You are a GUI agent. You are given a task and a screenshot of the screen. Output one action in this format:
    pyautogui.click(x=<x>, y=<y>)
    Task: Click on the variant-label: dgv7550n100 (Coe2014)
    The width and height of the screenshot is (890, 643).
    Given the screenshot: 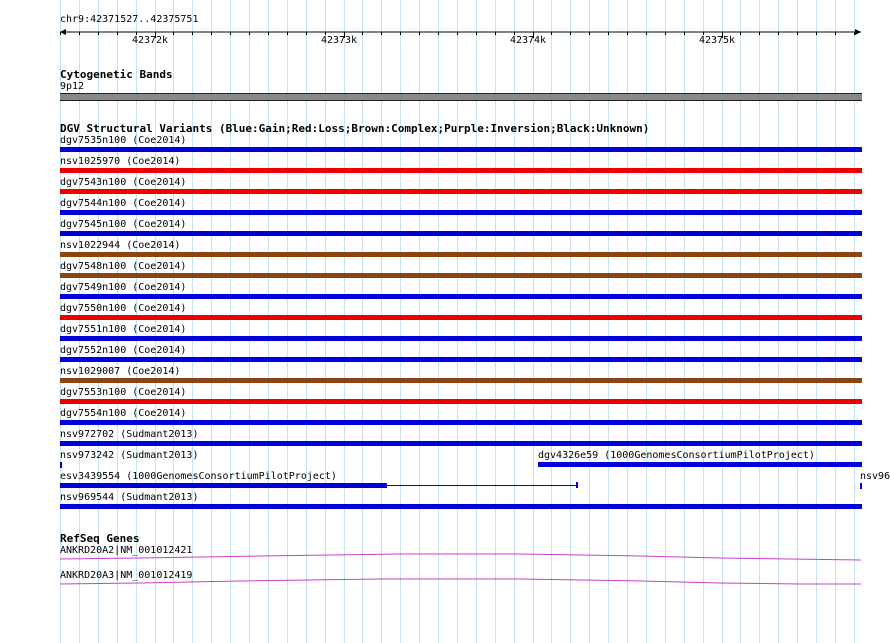 What is the action you would take?
    pyautogui.click(x=123, y=308)
    